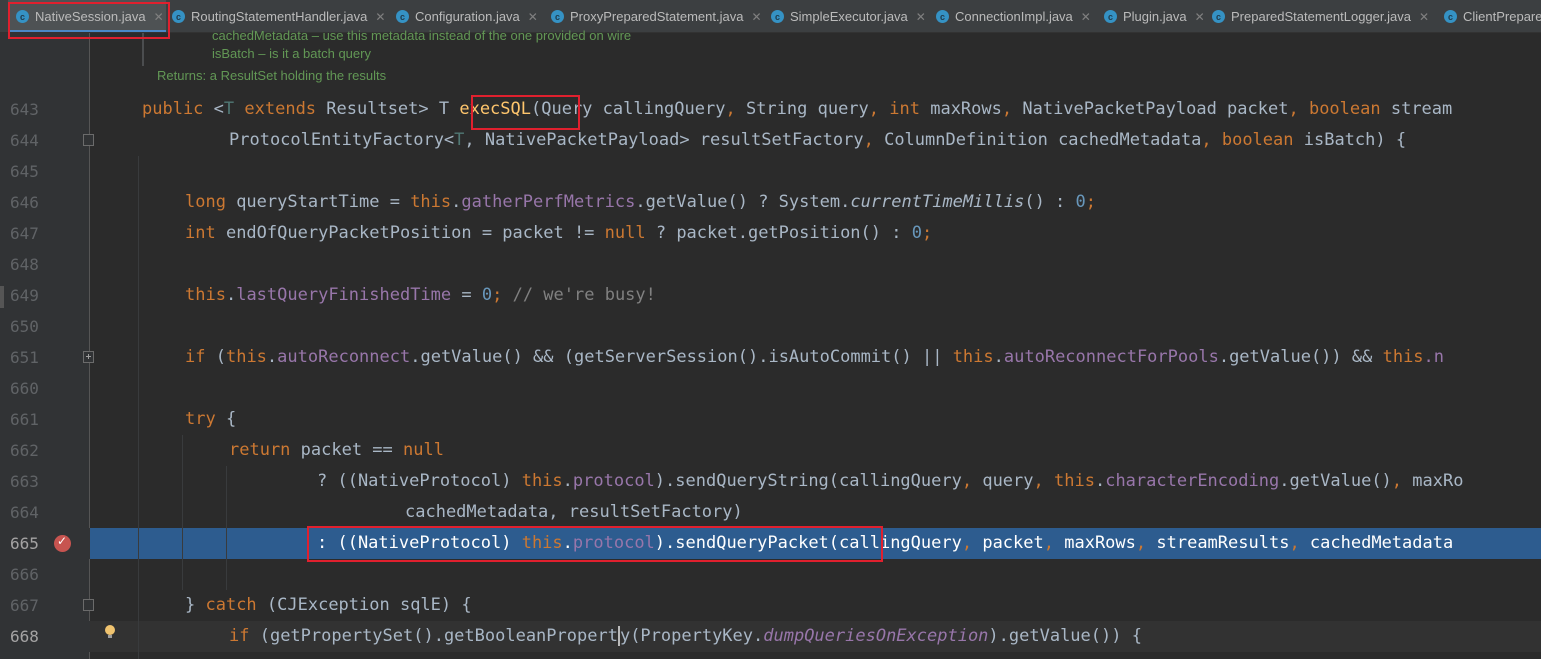 Image resolution: width=1541 pixels, height=659 pixels. I want to click on tab-label: PreparedStatementLogger.java, so click(1321, 16).